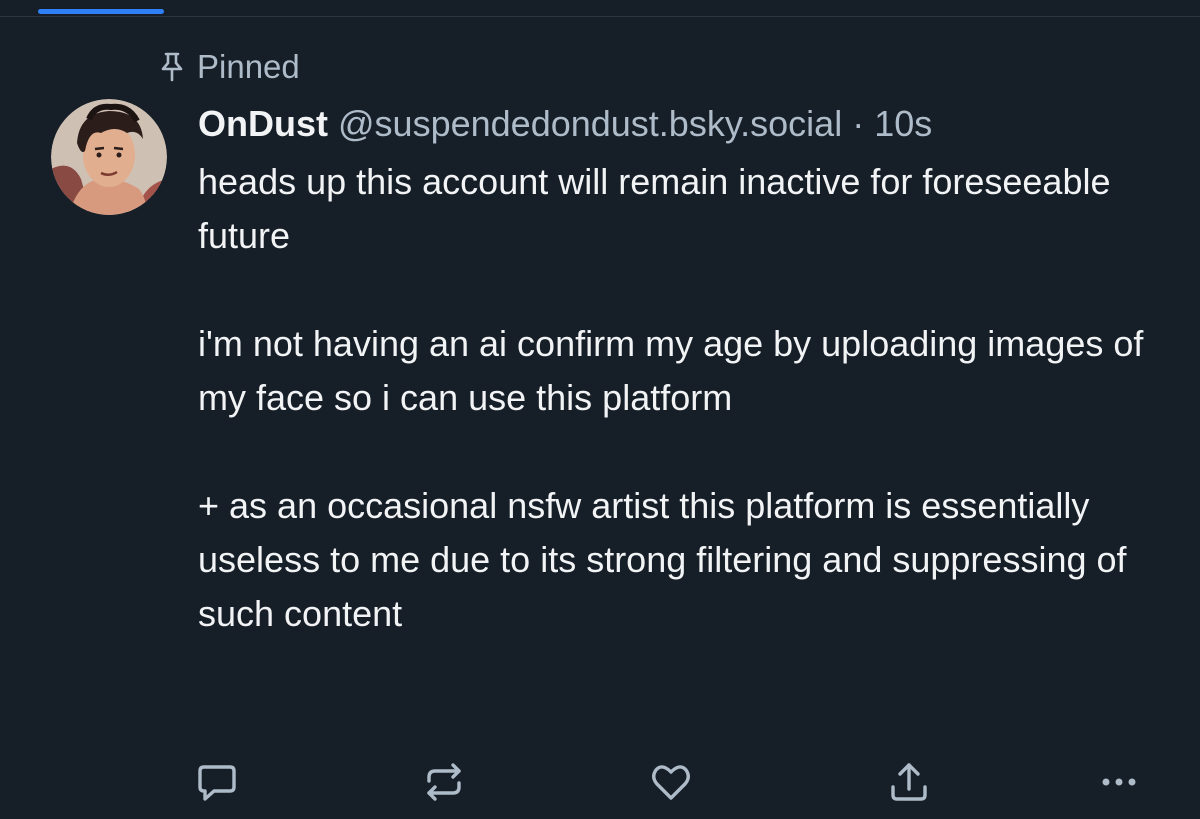 This screenshot has height=819, width=1200. Describe the element at coordinates (903, 123) in the screenshot. I see `post-timestamp: 10s` at that location.